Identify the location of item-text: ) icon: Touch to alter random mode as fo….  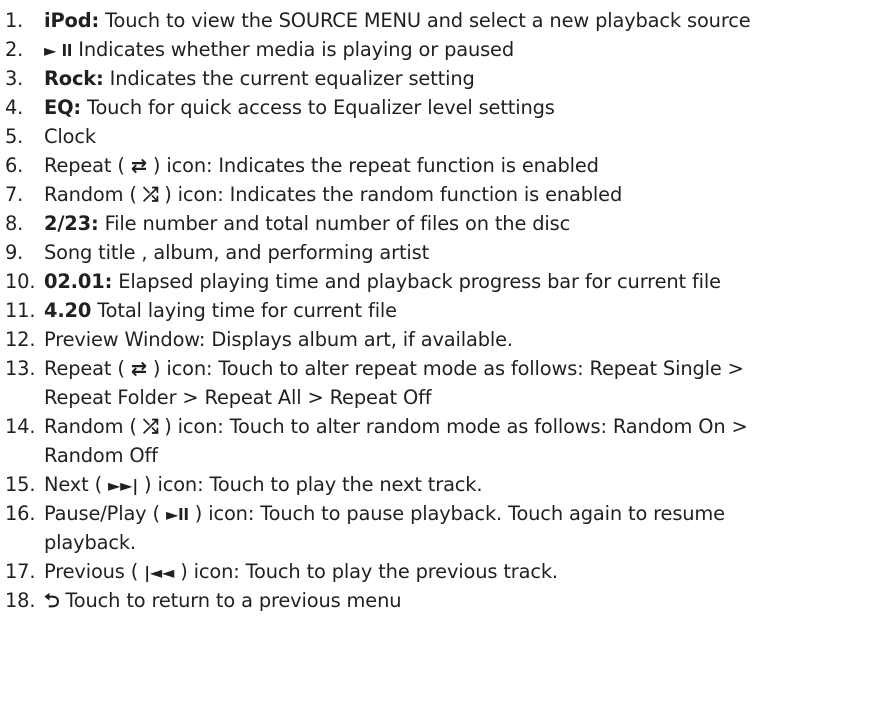
(453, 426).